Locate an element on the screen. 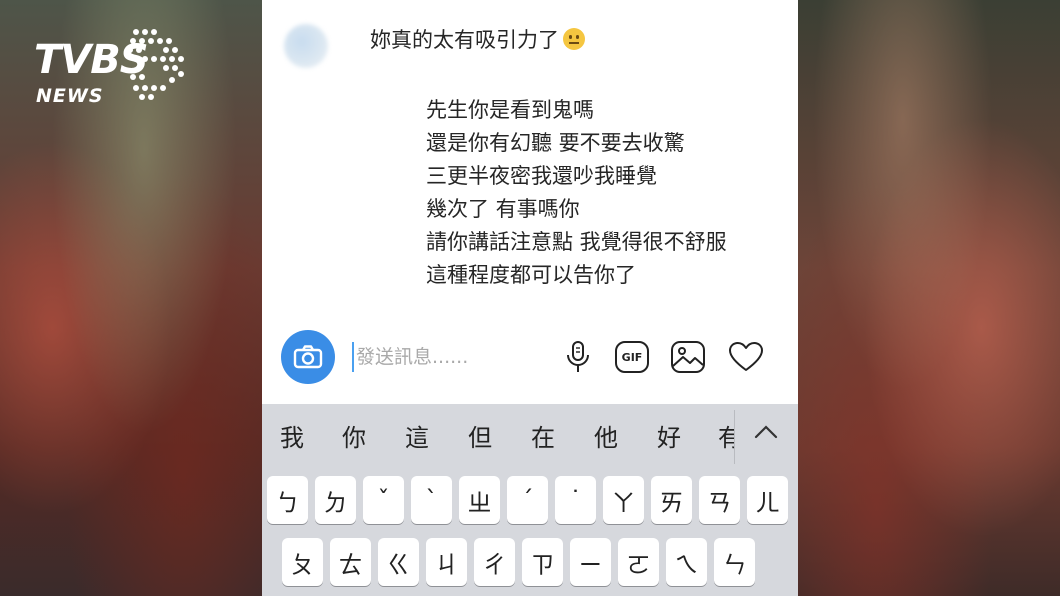  tvbs-news-logo: TVBS NEWS is located at coordinates (114, 70).